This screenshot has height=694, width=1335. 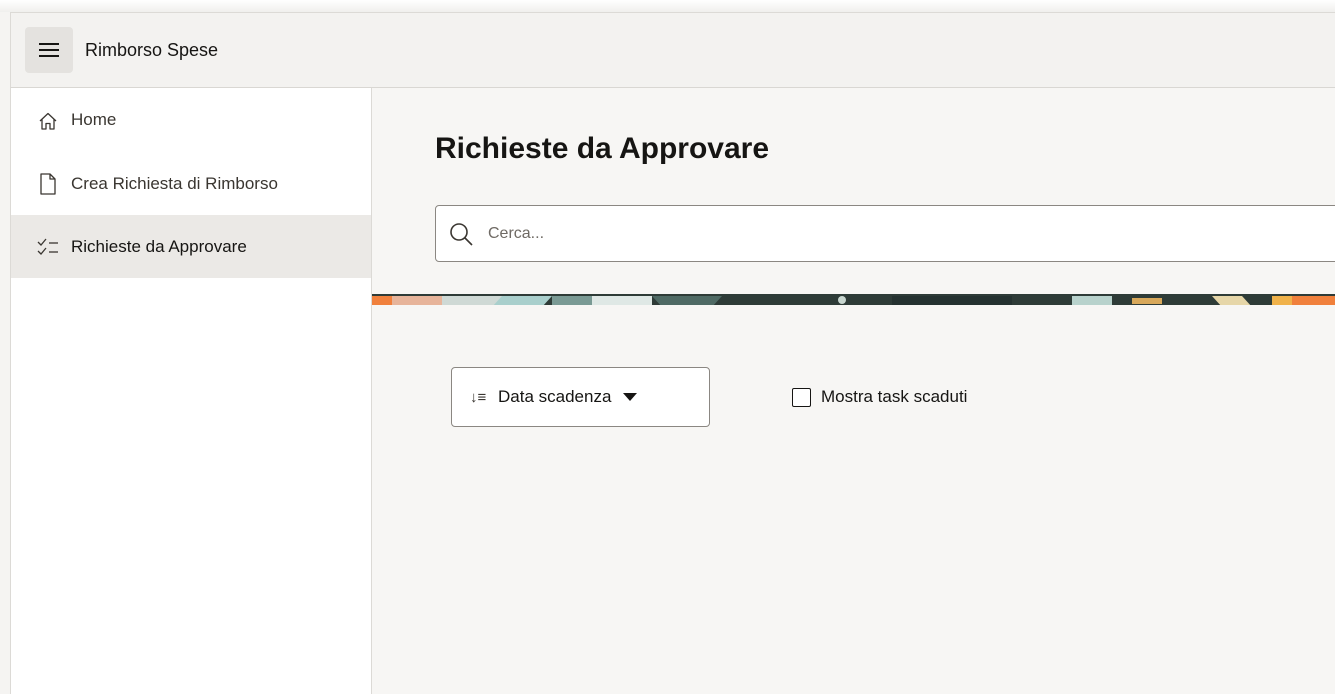 I want to click on sort-descending-icon: ↓≡, so click(x=478, y=397).